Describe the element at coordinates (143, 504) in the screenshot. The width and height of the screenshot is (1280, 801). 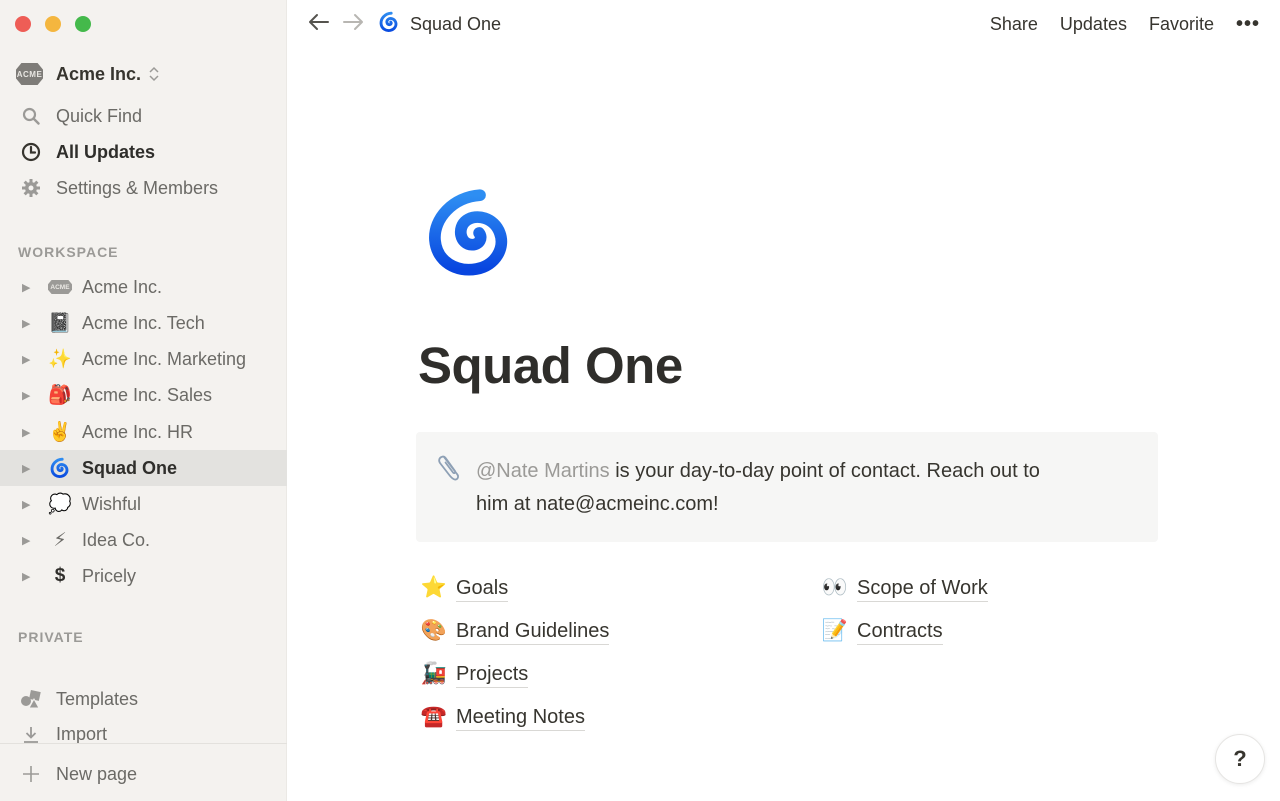
I see `sidebar-page-wishful: ▶ 💭 Wishful` at that location.